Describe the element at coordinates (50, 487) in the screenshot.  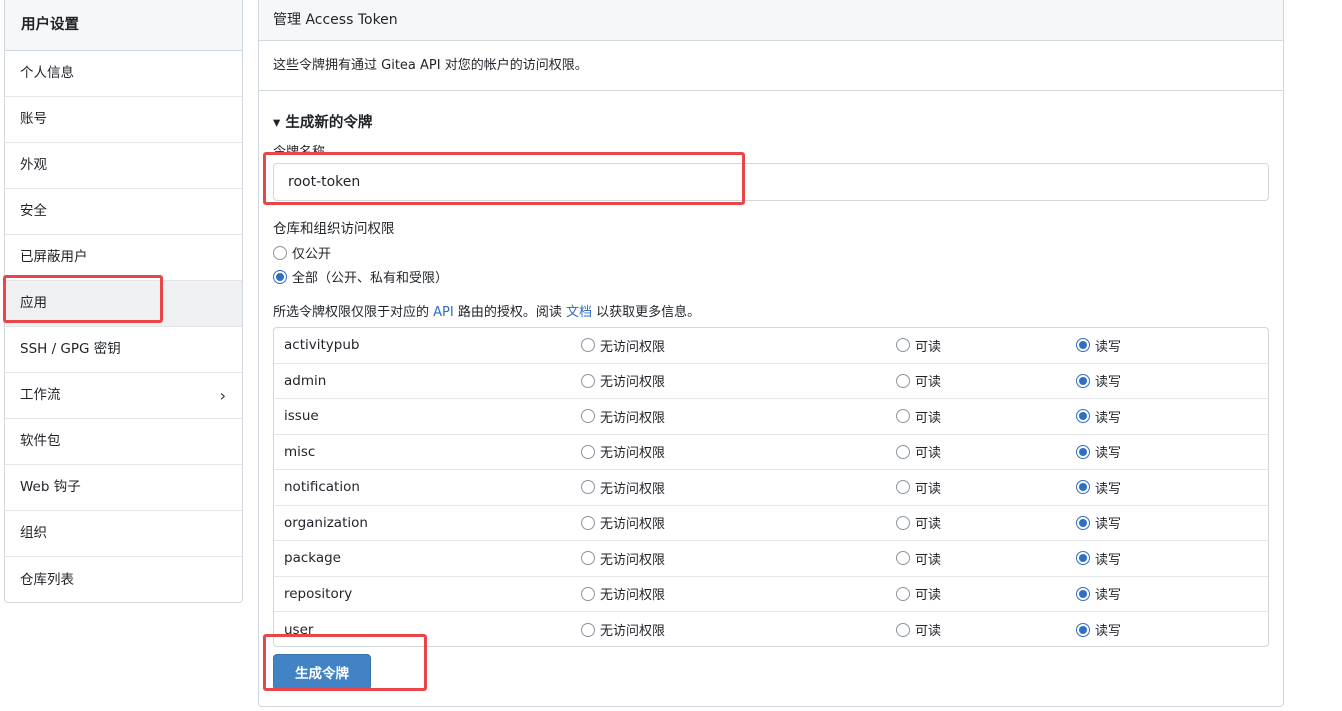
I see `sidebar-item-label: Web 钩子` at that location.